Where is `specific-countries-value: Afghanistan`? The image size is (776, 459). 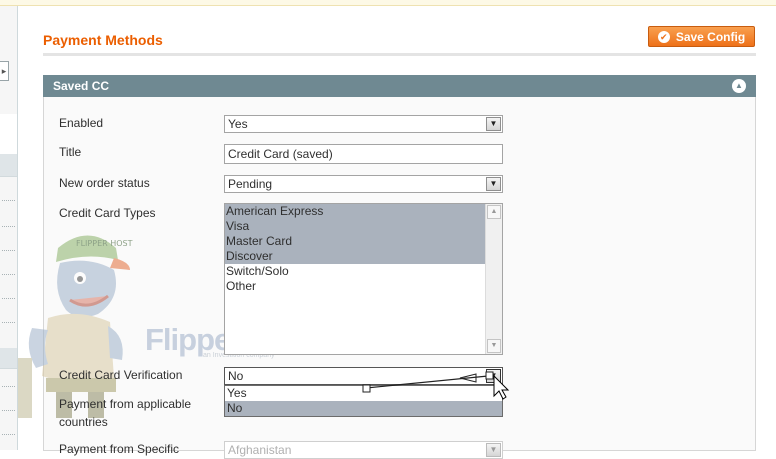 specific-countries-value: Afghanistan is located at coordinates (260, 450).